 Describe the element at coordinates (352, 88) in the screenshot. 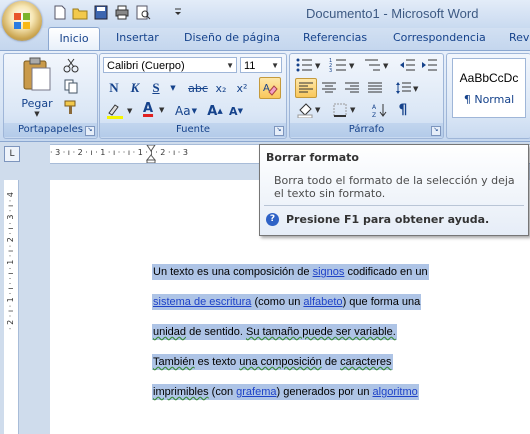

I see `align-right-button` at that location.